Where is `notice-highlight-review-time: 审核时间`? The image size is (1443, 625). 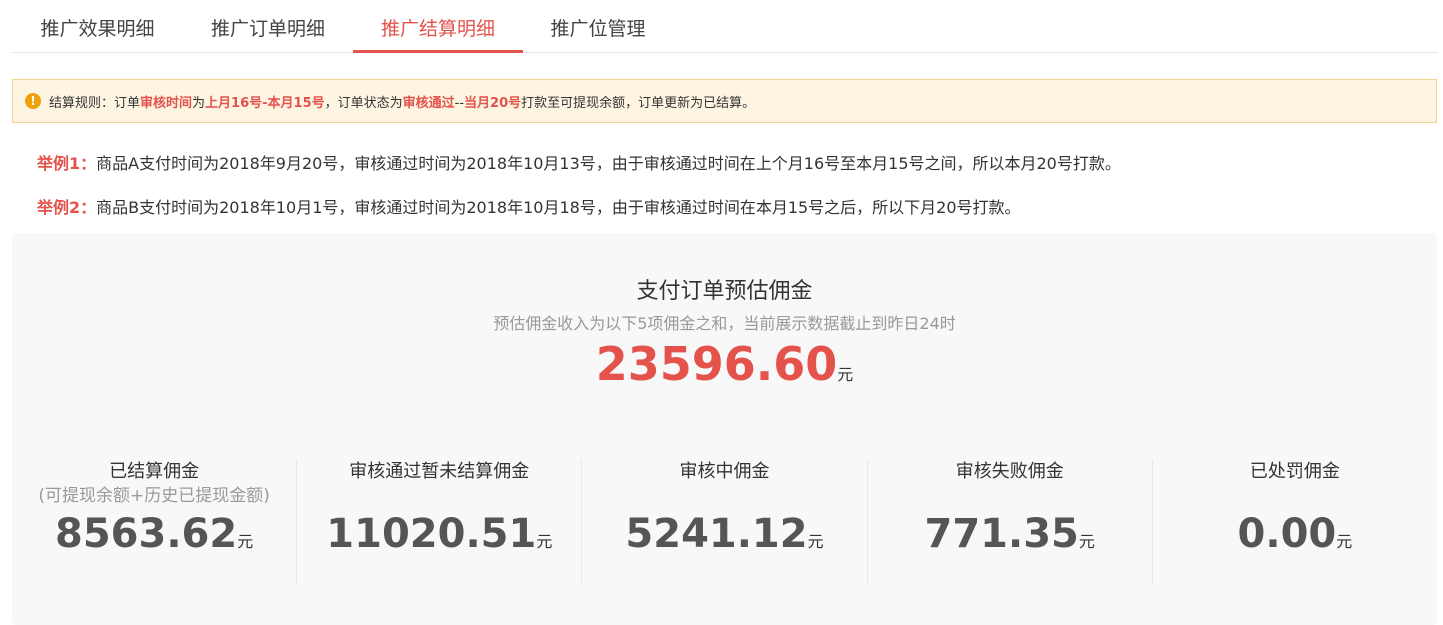
notice-highlight-review-time: 审核时间 is located at coordinates (166, 103).